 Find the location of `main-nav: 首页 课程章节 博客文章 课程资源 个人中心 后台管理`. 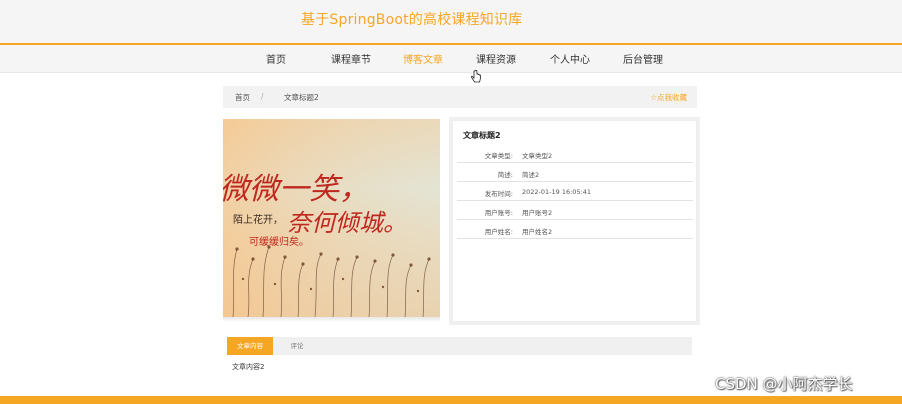

main-nav: 首页 课程章节 博客文章 课程资源 个人中心 后台管理 is located at coordinates (451, 59).